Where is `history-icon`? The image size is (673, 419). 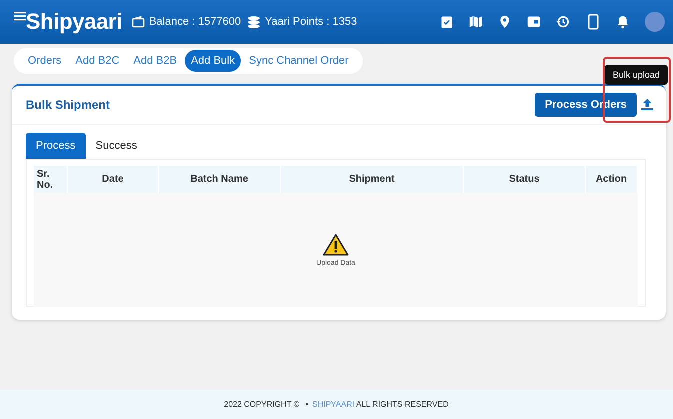
history-icon is located at coordinates (563, 22).